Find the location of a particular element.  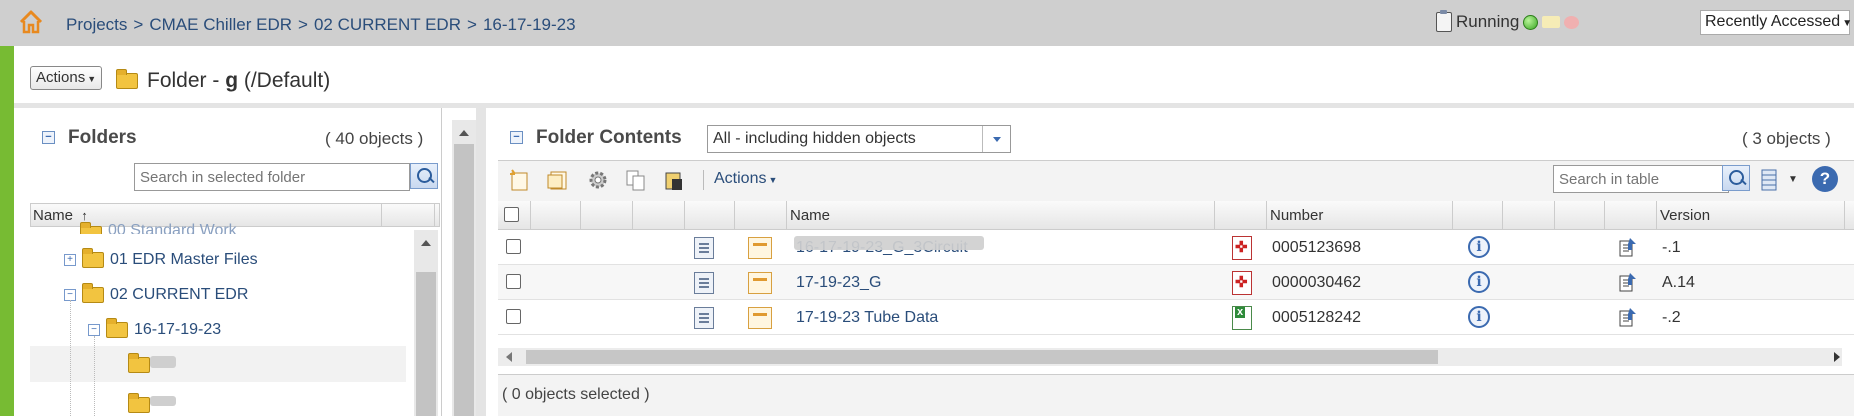

breadcrumb-projects: Projects is located at coordinates (96, 24).